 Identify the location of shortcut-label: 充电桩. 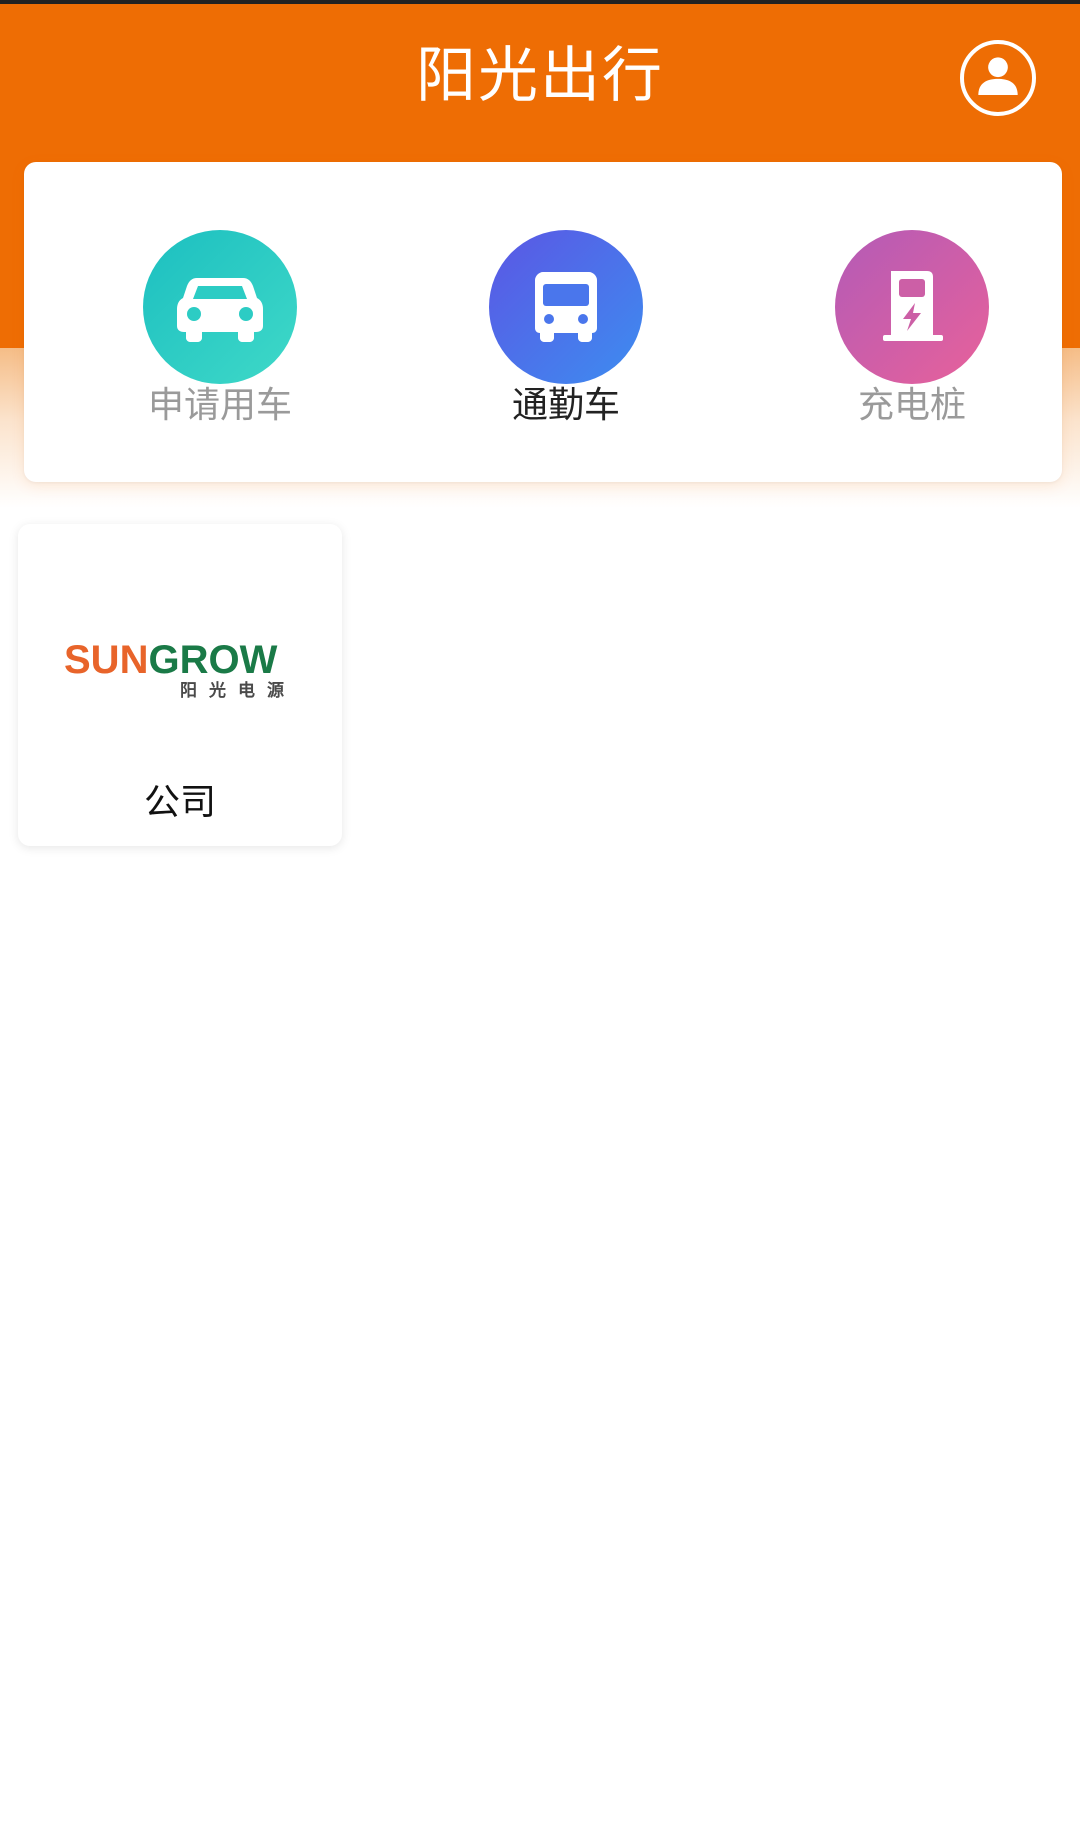
(911, 405).